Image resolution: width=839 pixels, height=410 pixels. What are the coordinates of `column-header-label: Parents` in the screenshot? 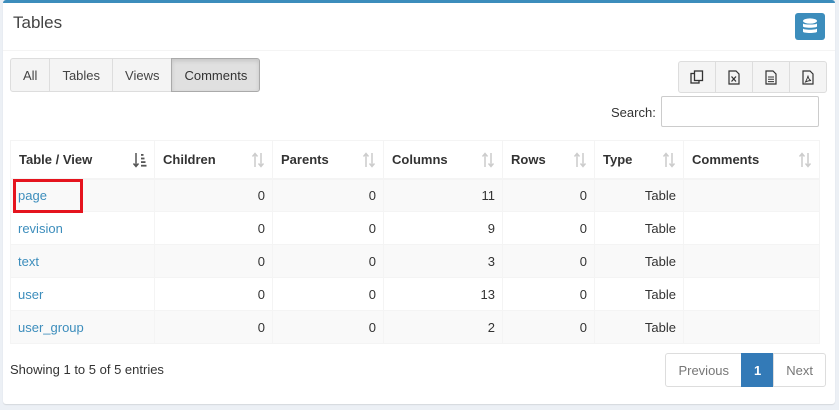 It's located at (305, 159).